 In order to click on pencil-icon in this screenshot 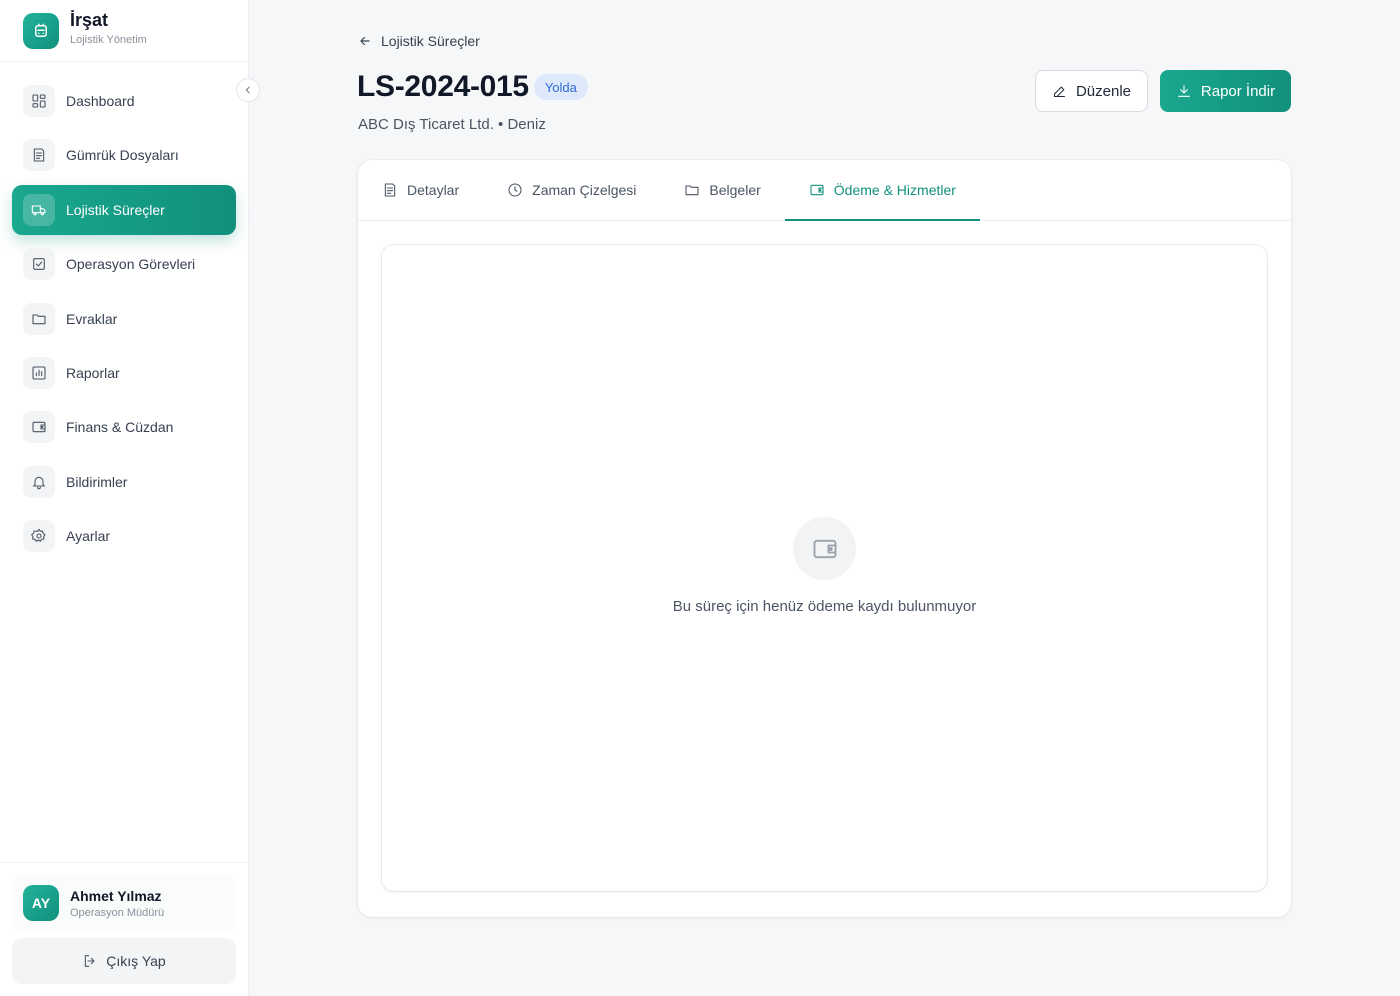, I will do `click(1059, 91)`.